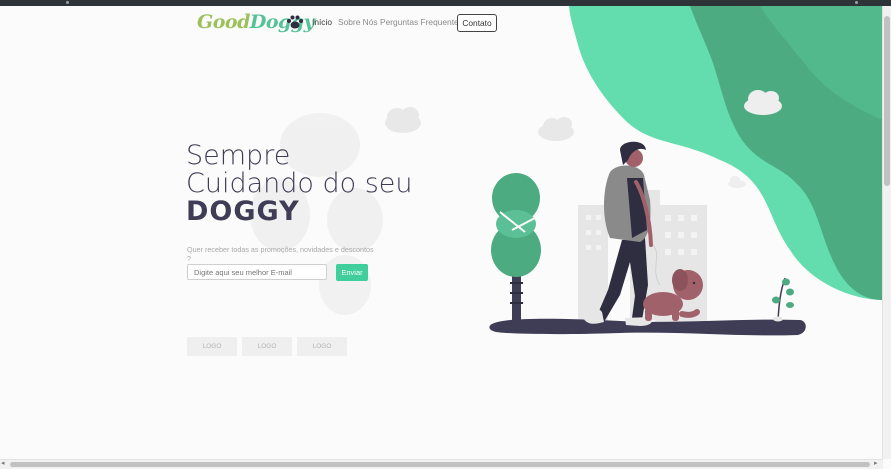  I want to click on scroll-right-arrow-icon: ▸, so click(876, 464).